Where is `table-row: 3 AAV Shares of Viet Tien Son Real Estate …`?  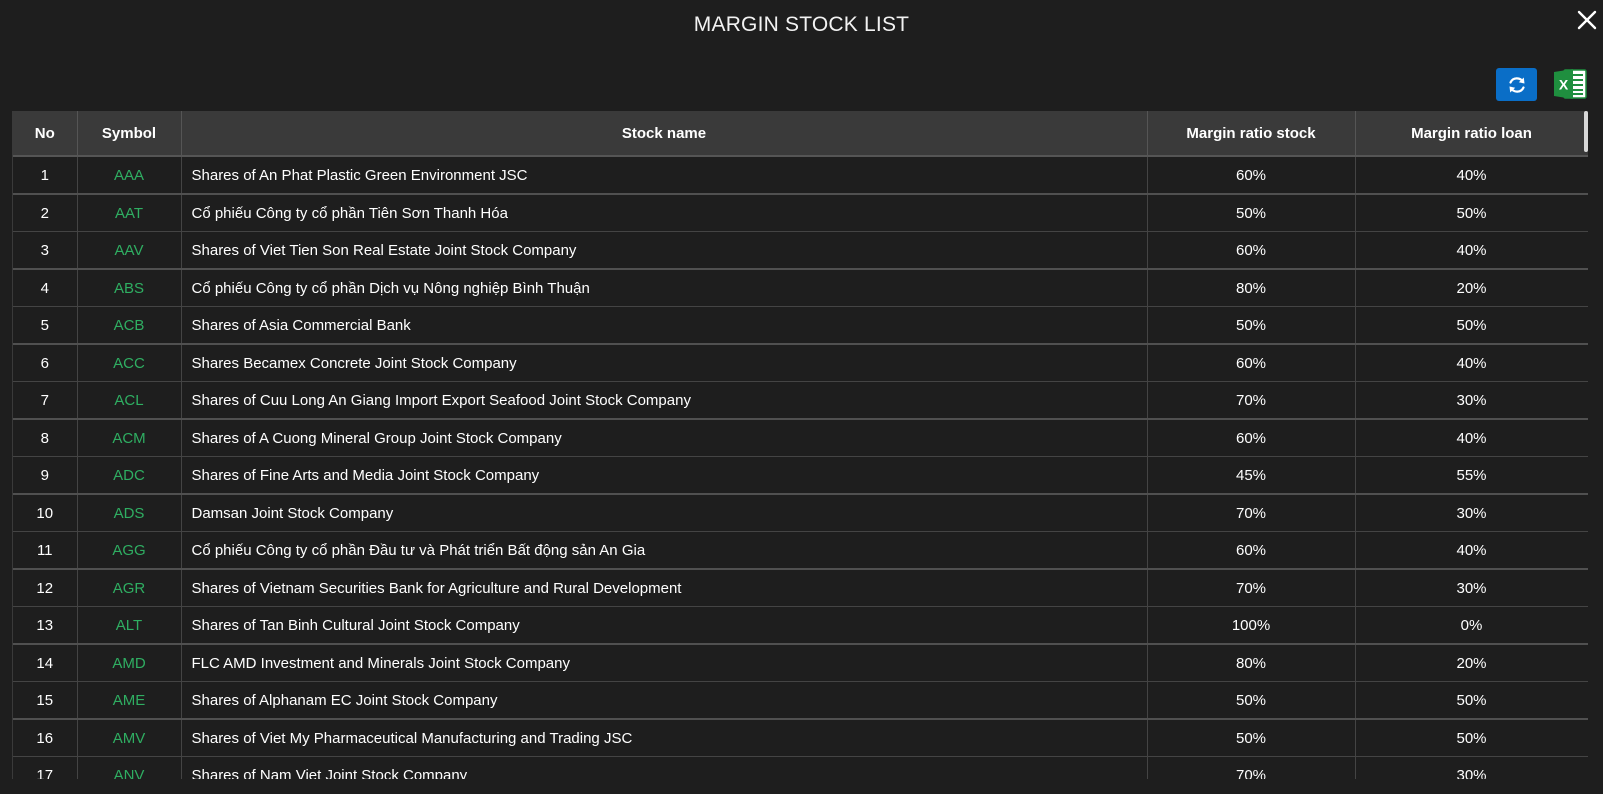
table-row: 3 AAV Shares of Viet Tien Son Real Estate … is located at coordinates (800, 250).